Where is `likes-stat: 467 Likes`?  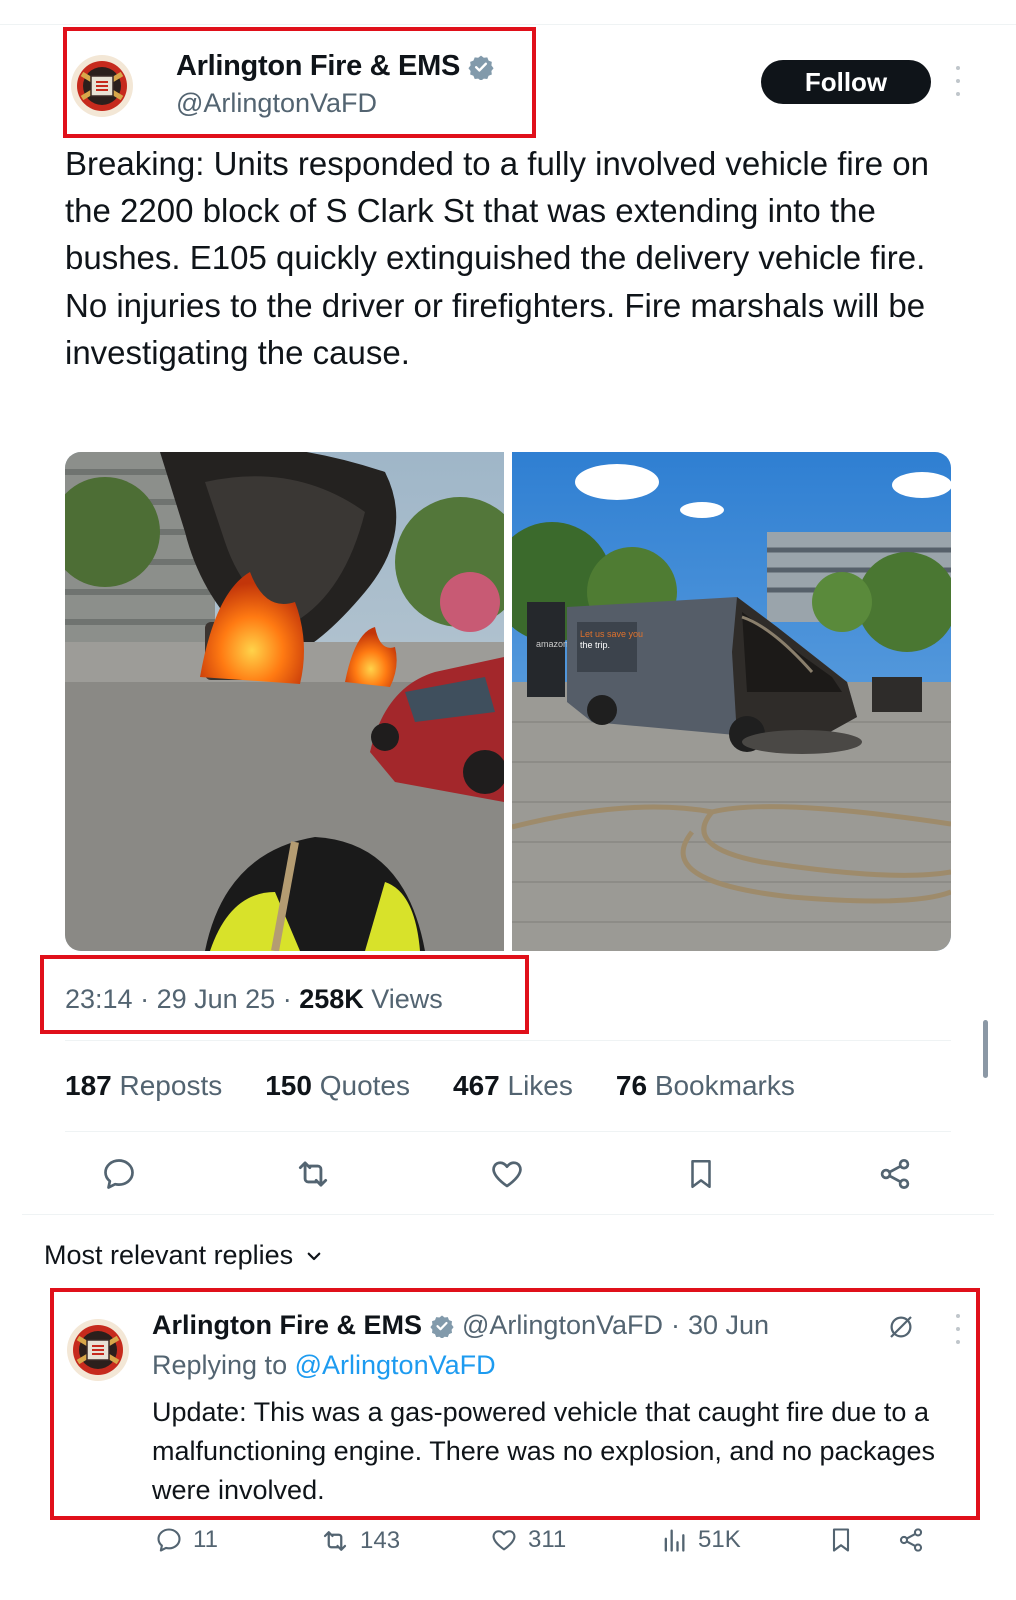 likes-stat: 467 Likes is located at coordinates (513, 1086).